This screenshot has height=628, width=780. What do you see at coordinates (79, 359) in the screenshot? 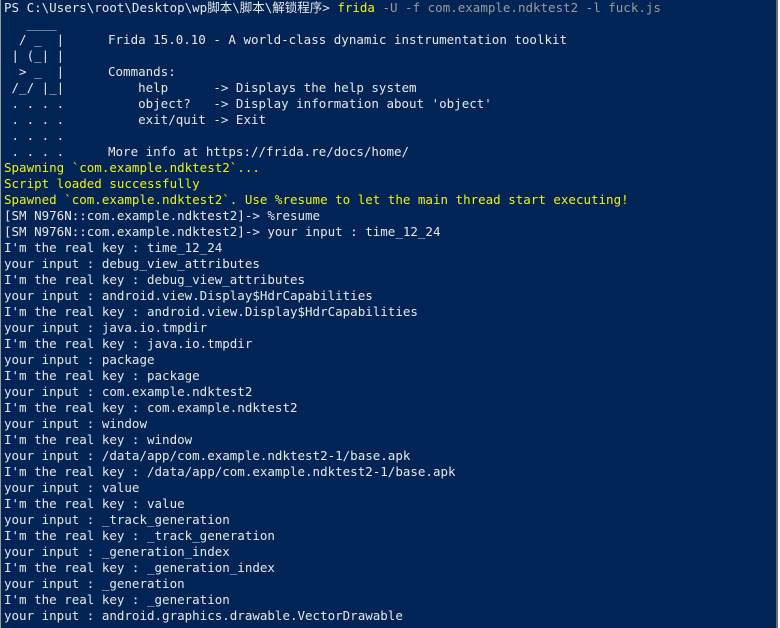
I see `output-line: your input : package` at bounding box center [79, 359].